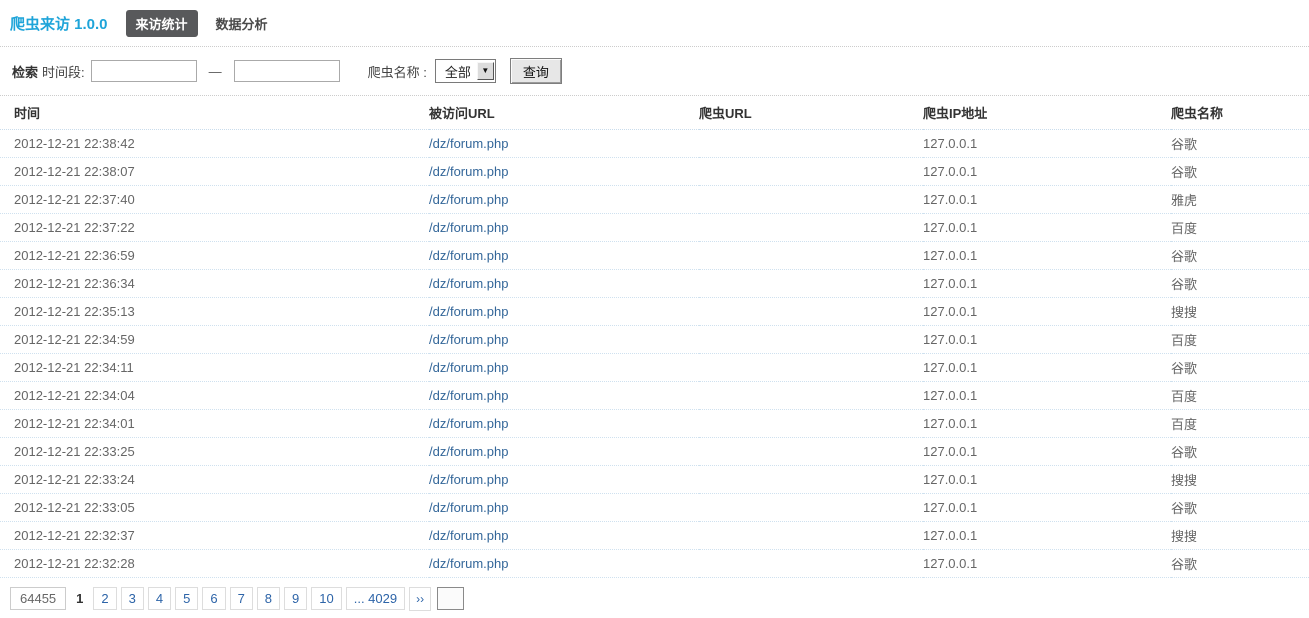 The width and height of the screenshot is (1309, 618). I want to click on page-link: 6, so click(214, 598).